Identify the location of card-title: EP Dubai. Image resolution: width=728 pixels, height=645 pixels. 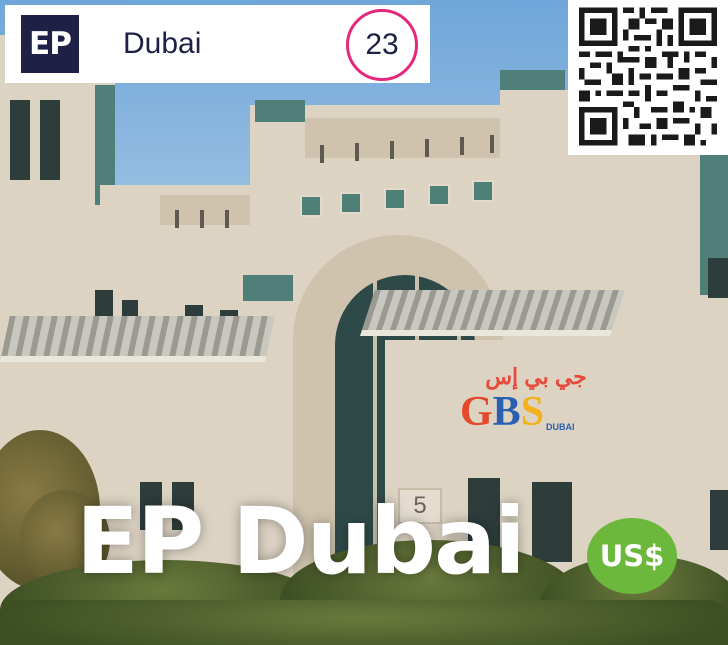
(301, 541).